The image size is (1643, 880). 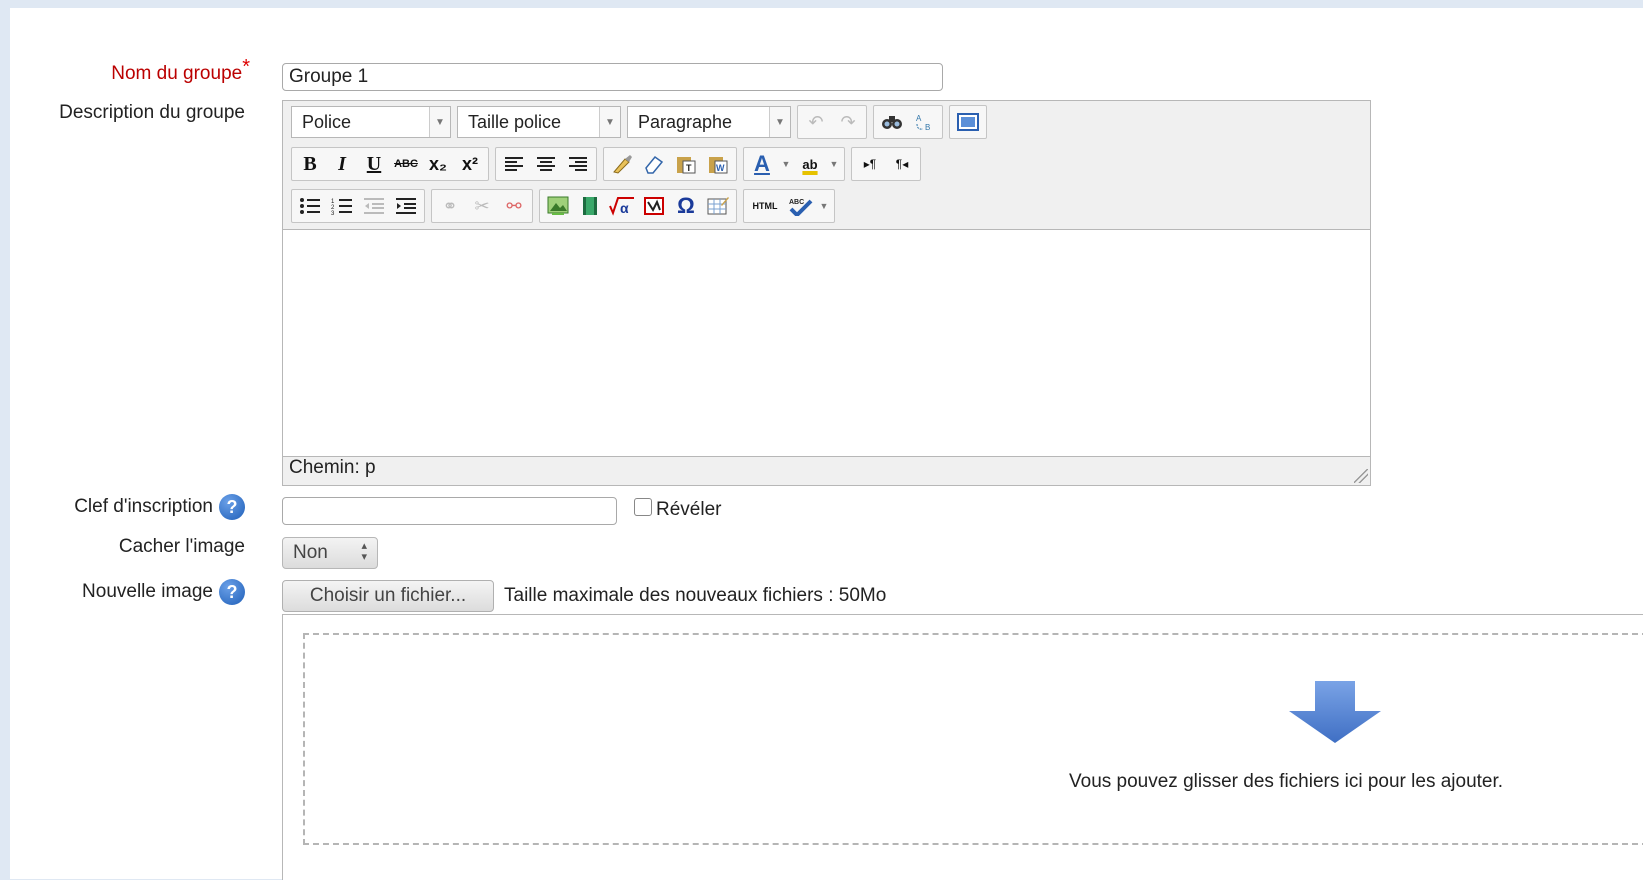 I want to click on new-picture-label: Nouvelle image?, so click(x=132, y=592).